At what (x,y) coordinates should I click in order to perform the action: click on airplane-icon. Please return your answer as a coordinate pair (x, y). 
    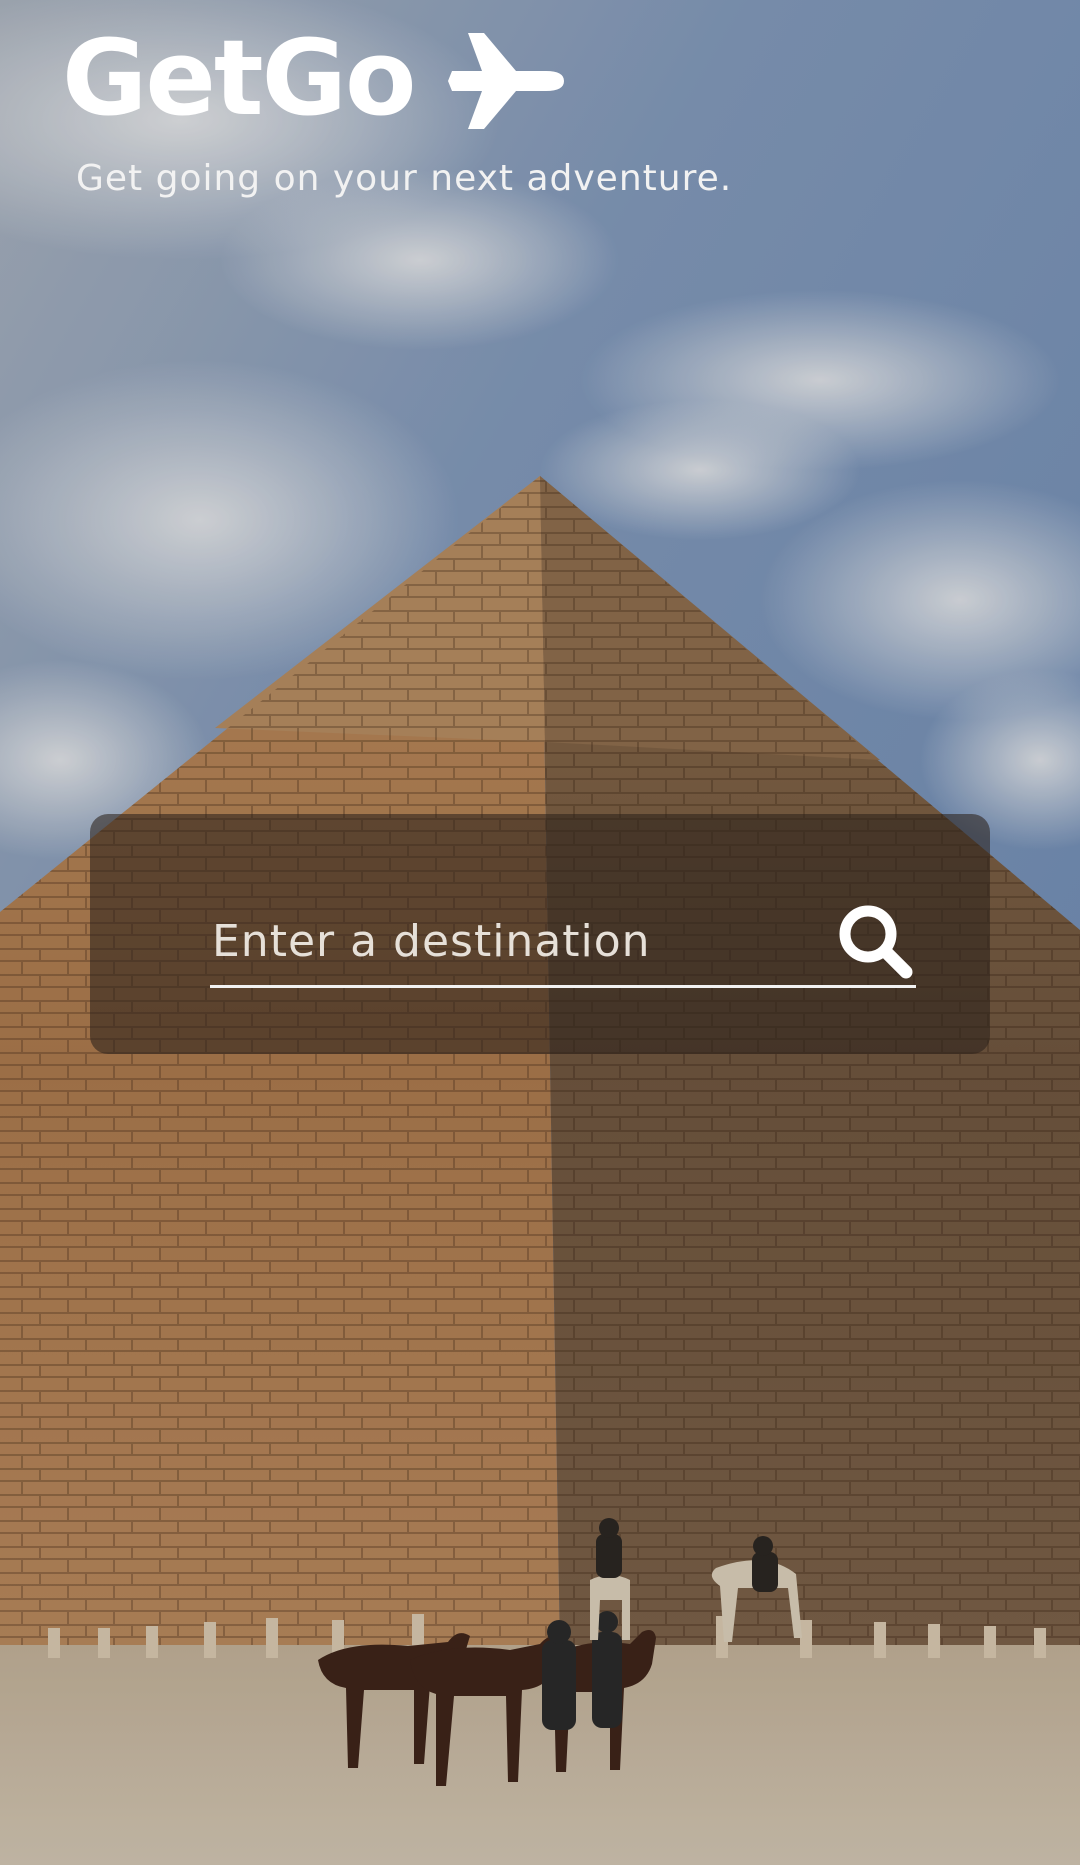
    Looking at the image, I should click on (506, 81).